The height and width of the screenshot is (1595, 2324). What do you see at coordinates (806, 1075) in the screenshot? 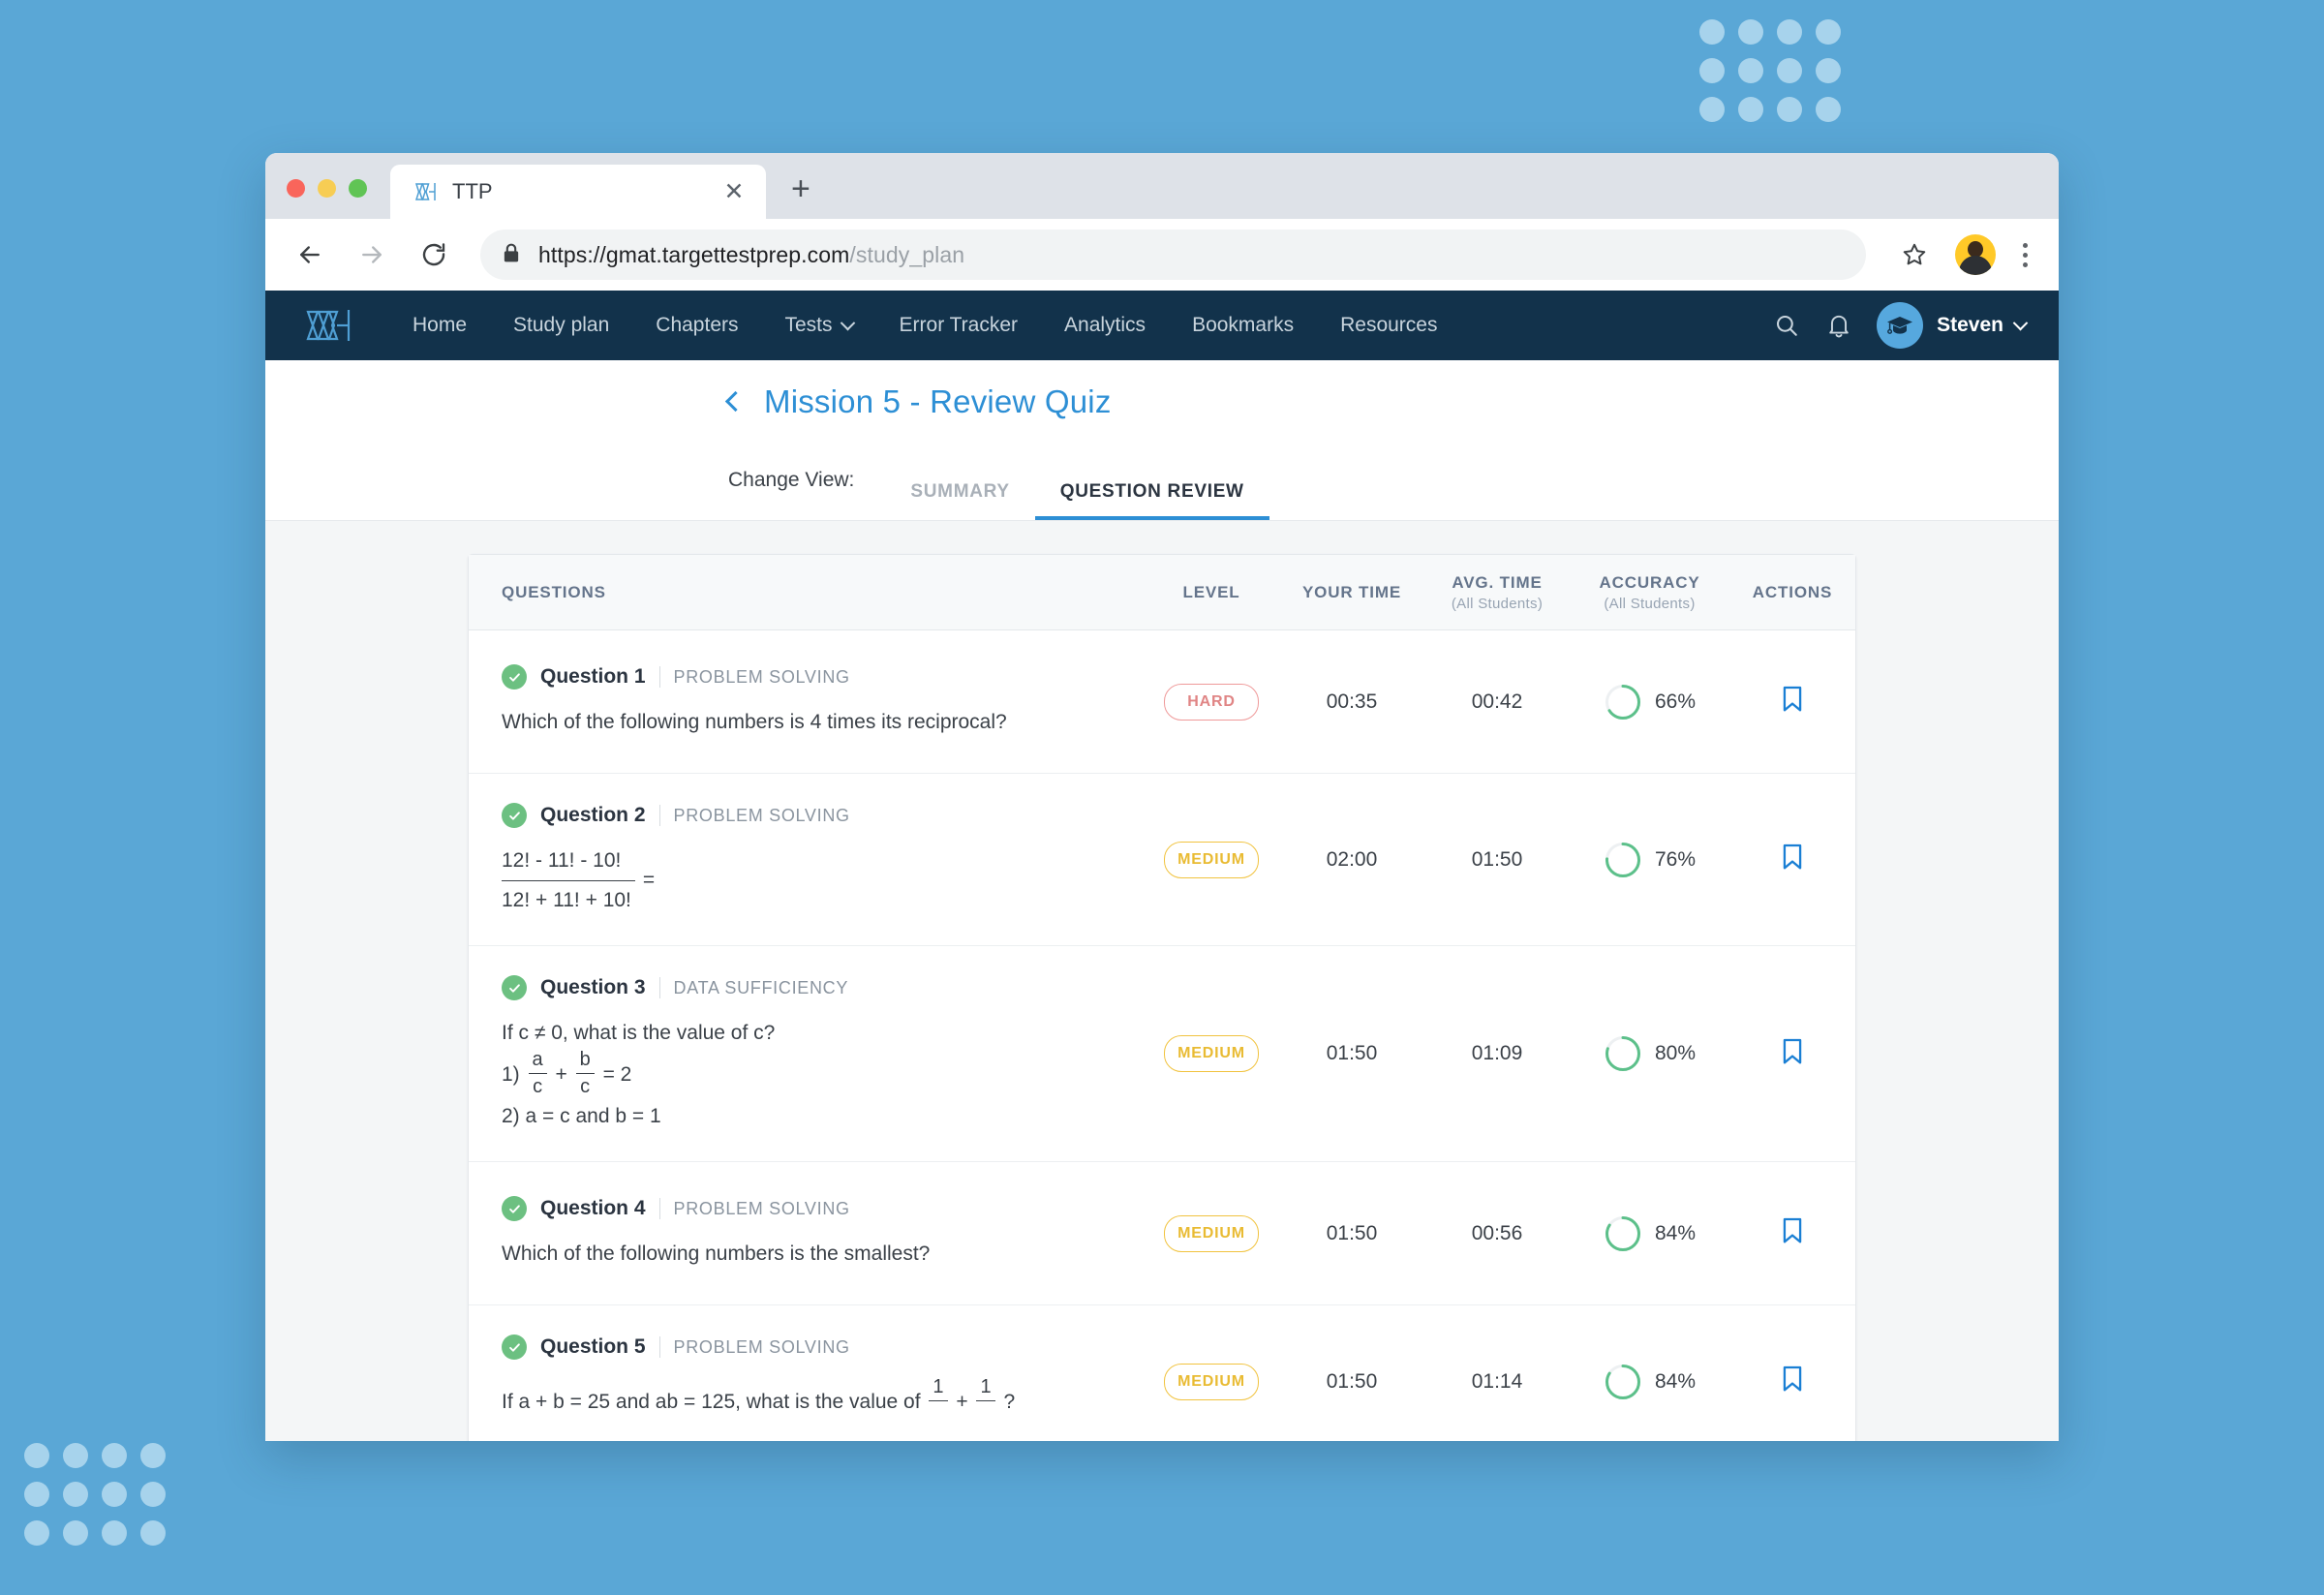
I see `question-statement-1: 1) ac + bc = 2` at bounding box center [806, 1075].